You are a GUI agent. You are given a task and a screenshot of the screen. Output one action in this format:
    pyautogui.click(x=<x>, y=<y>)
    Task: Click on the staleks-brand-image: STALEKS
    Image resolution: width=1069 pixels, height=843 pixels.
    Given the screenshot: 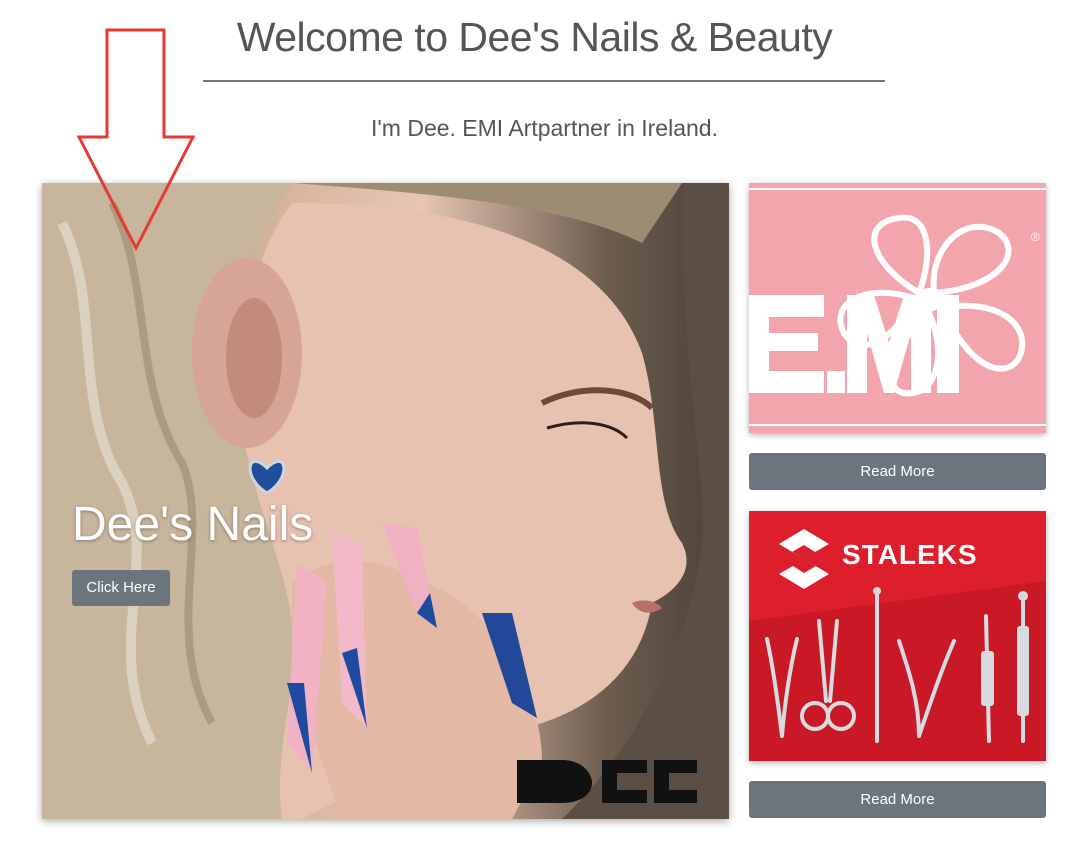 What is the action you would take?
    pyautogui.click(x=897, y=636)
    